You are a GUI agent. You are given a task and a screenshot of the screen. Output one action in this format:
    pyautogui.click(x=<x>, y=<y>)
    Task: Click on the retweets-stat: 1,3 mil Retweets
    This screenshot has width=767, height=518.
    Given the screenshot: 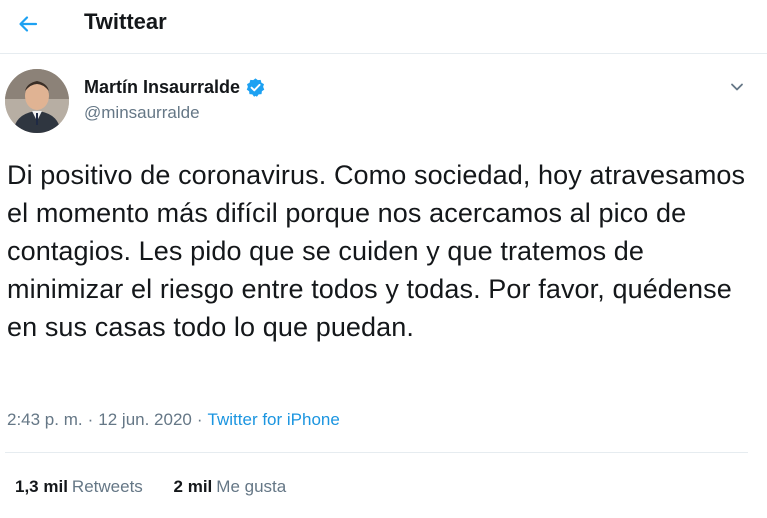 What is the action you would take?
    pyautogui.click(x=79, y=487)
    